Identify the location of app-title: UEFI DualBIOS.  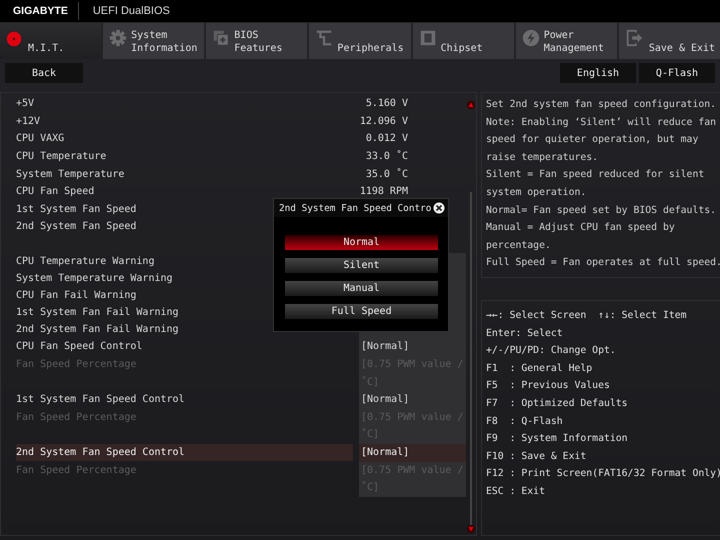
(131, 11).